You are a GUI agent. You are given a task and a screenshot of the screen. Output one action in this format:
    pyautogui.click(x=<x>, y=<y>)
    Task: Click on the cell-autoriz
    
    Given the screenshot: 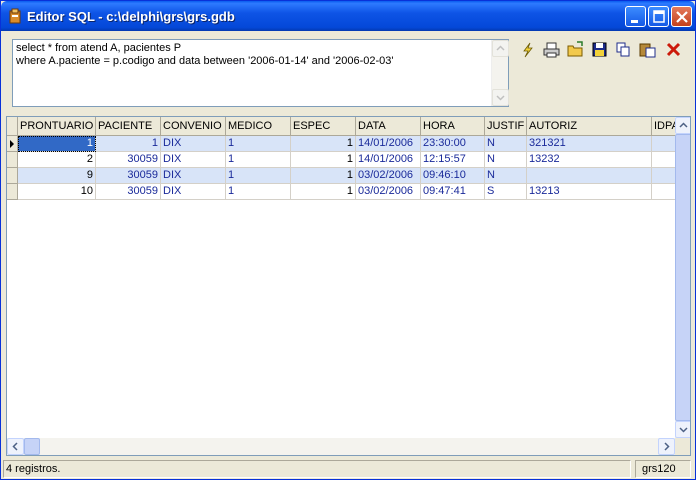 What is the action you would take?
    pyautogui.click(x=589, y=176)
    